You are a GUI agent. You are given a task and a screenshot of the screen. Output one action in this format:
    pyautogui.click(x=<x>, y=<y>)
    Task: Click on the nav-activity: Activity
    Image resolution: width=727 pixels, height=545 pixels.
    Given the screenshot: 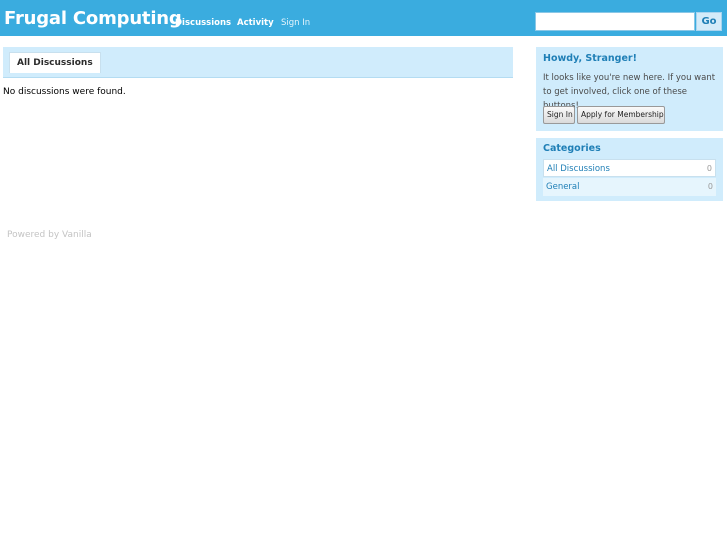 What is the action you would take?
    pyautogui.click(x=255, y=23)
    